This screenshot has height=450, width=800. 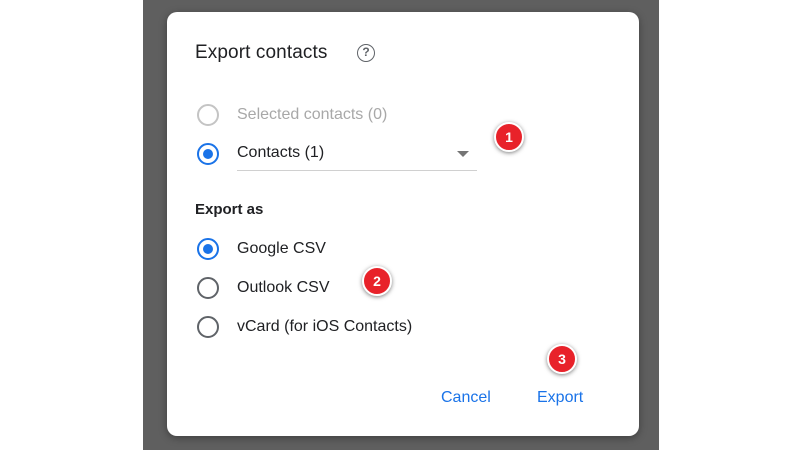 What do you see at coordinates (562, 359) in the screenshot?
I see `step-badge-3: 3` at bounding box center [562, 359].